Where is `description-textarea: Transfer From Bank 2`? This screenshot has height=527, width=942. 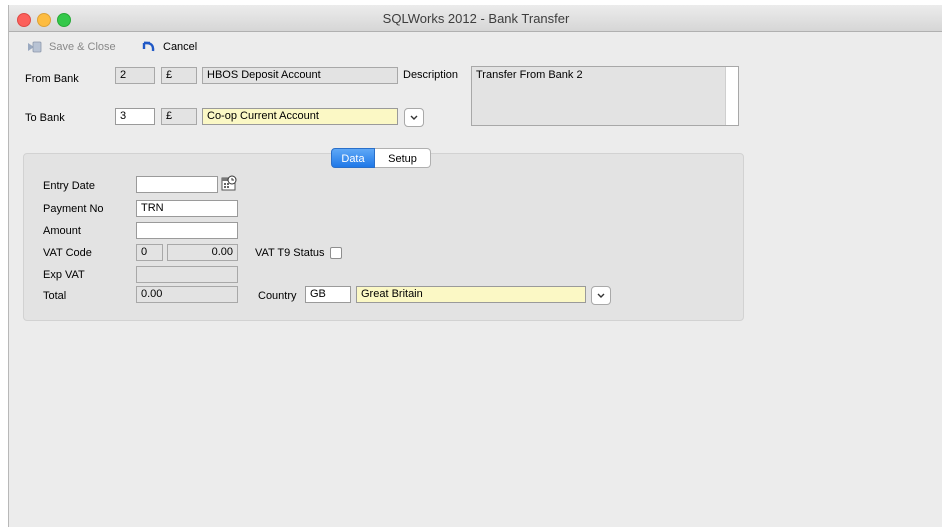 description-textarea: Transfer From Bank 2 is located at coordinates (605, 96).